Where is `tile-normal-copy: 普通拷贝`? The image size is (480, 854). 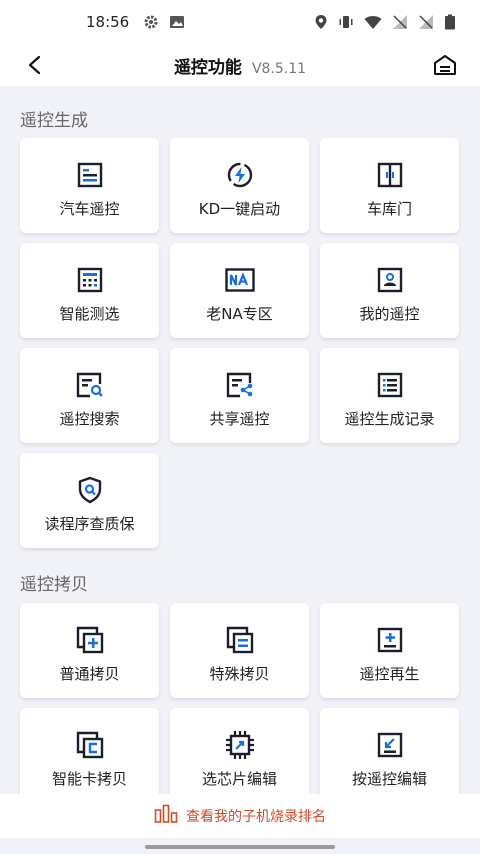
tile-normal-copy: 普通拷贝 is located at coordinates (89, 650).